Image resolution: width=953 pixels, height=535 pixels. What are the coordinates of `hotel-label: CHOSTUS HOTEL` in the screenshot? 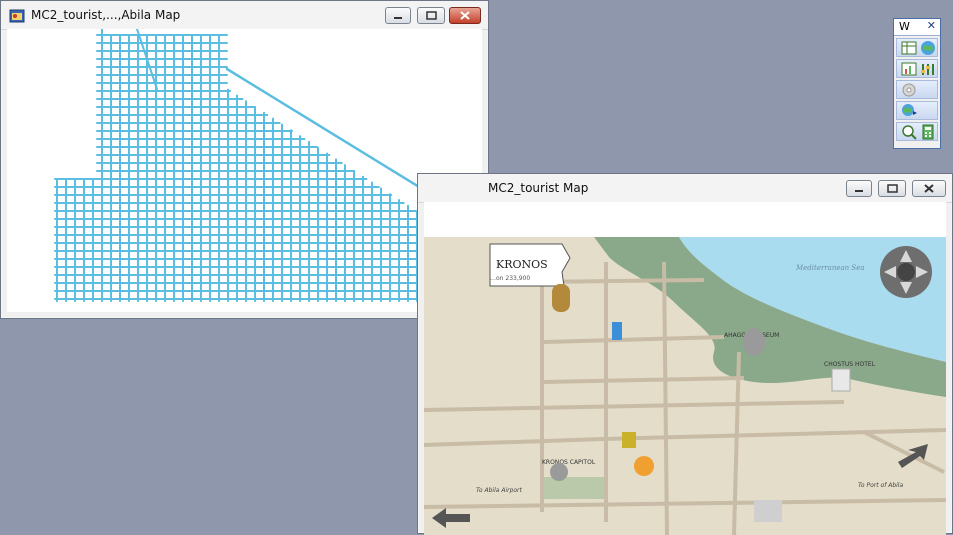 It's located at (850, 364).